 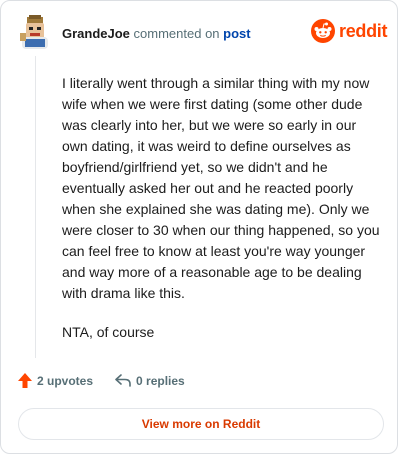 I want to click on comment-actions: 2 upvotes 0 replies, so click(x=101, y=380).